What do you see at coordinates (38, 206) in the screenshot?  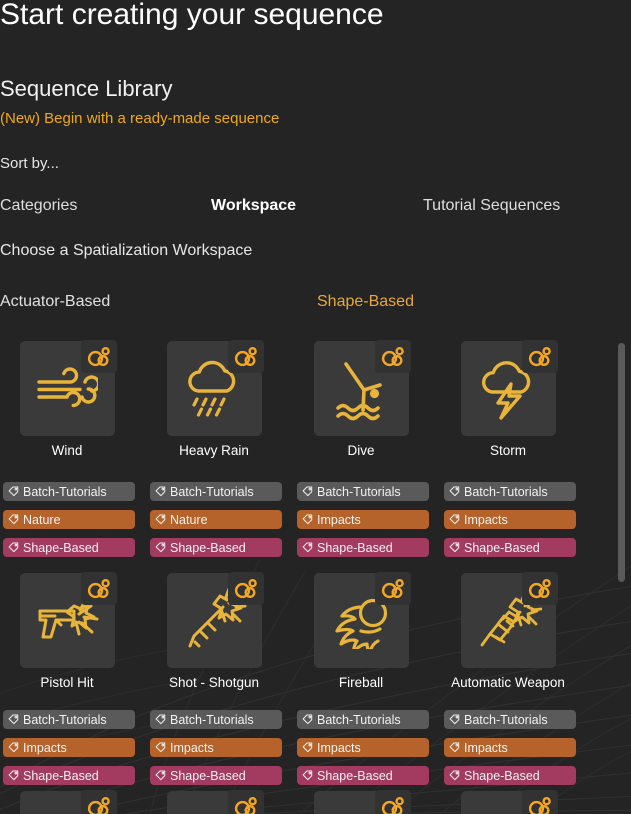 I see `tab-categories: Categories` at bounding box center [38, 206].